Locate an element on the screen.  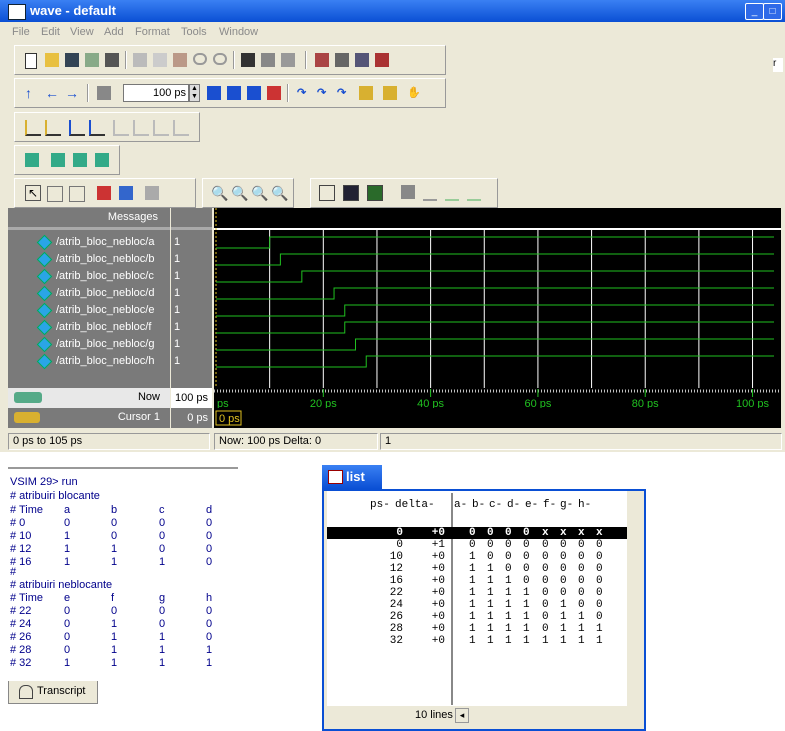
previous-edge-icon is located at coordinates (77, 128).